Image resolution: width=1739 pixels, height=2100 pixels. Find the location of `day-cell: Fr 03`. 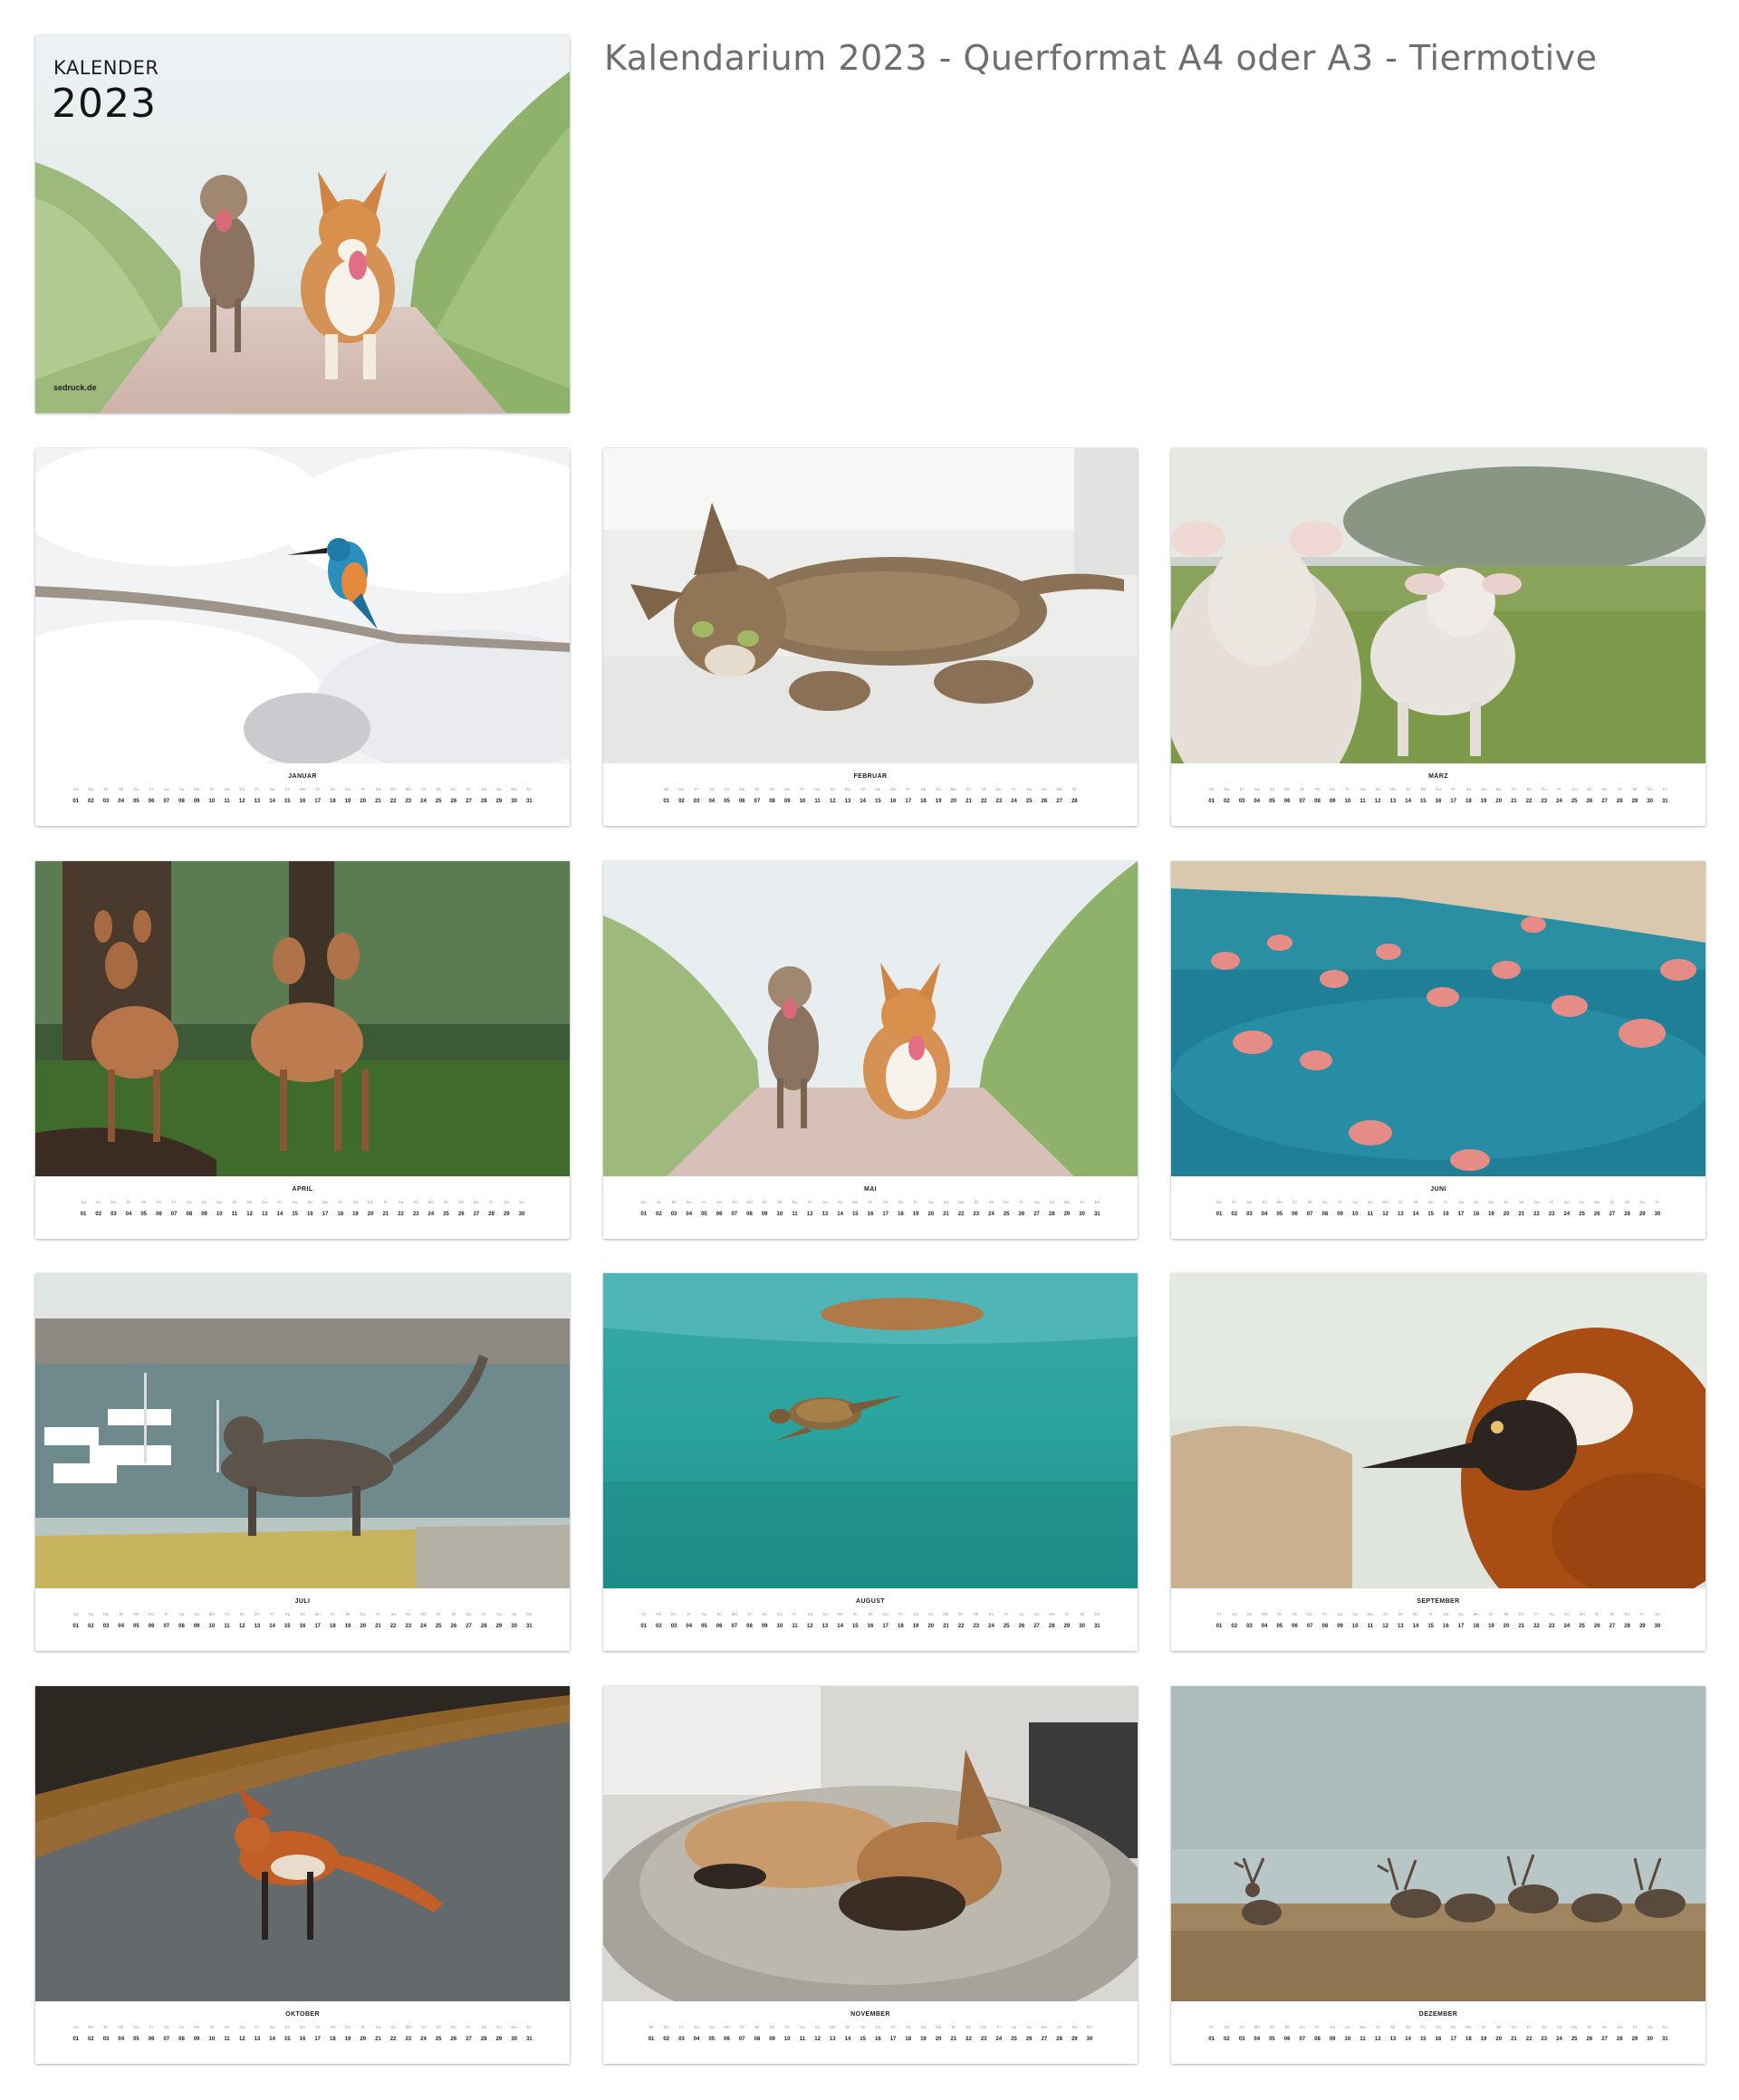

day-cell: Fr 03 is located at coordinates (1242, 795).